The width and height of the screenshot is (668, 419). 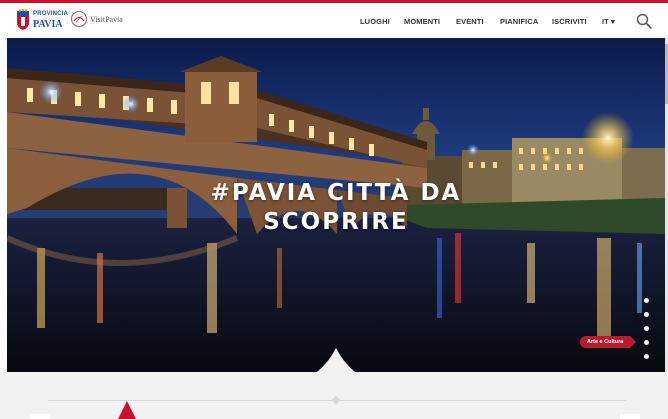 What do you see at coordinates (569, 21) in the screenshot?
I see `nav-iscriviti: ISCRIVITI` at bounding box center [569, 21].